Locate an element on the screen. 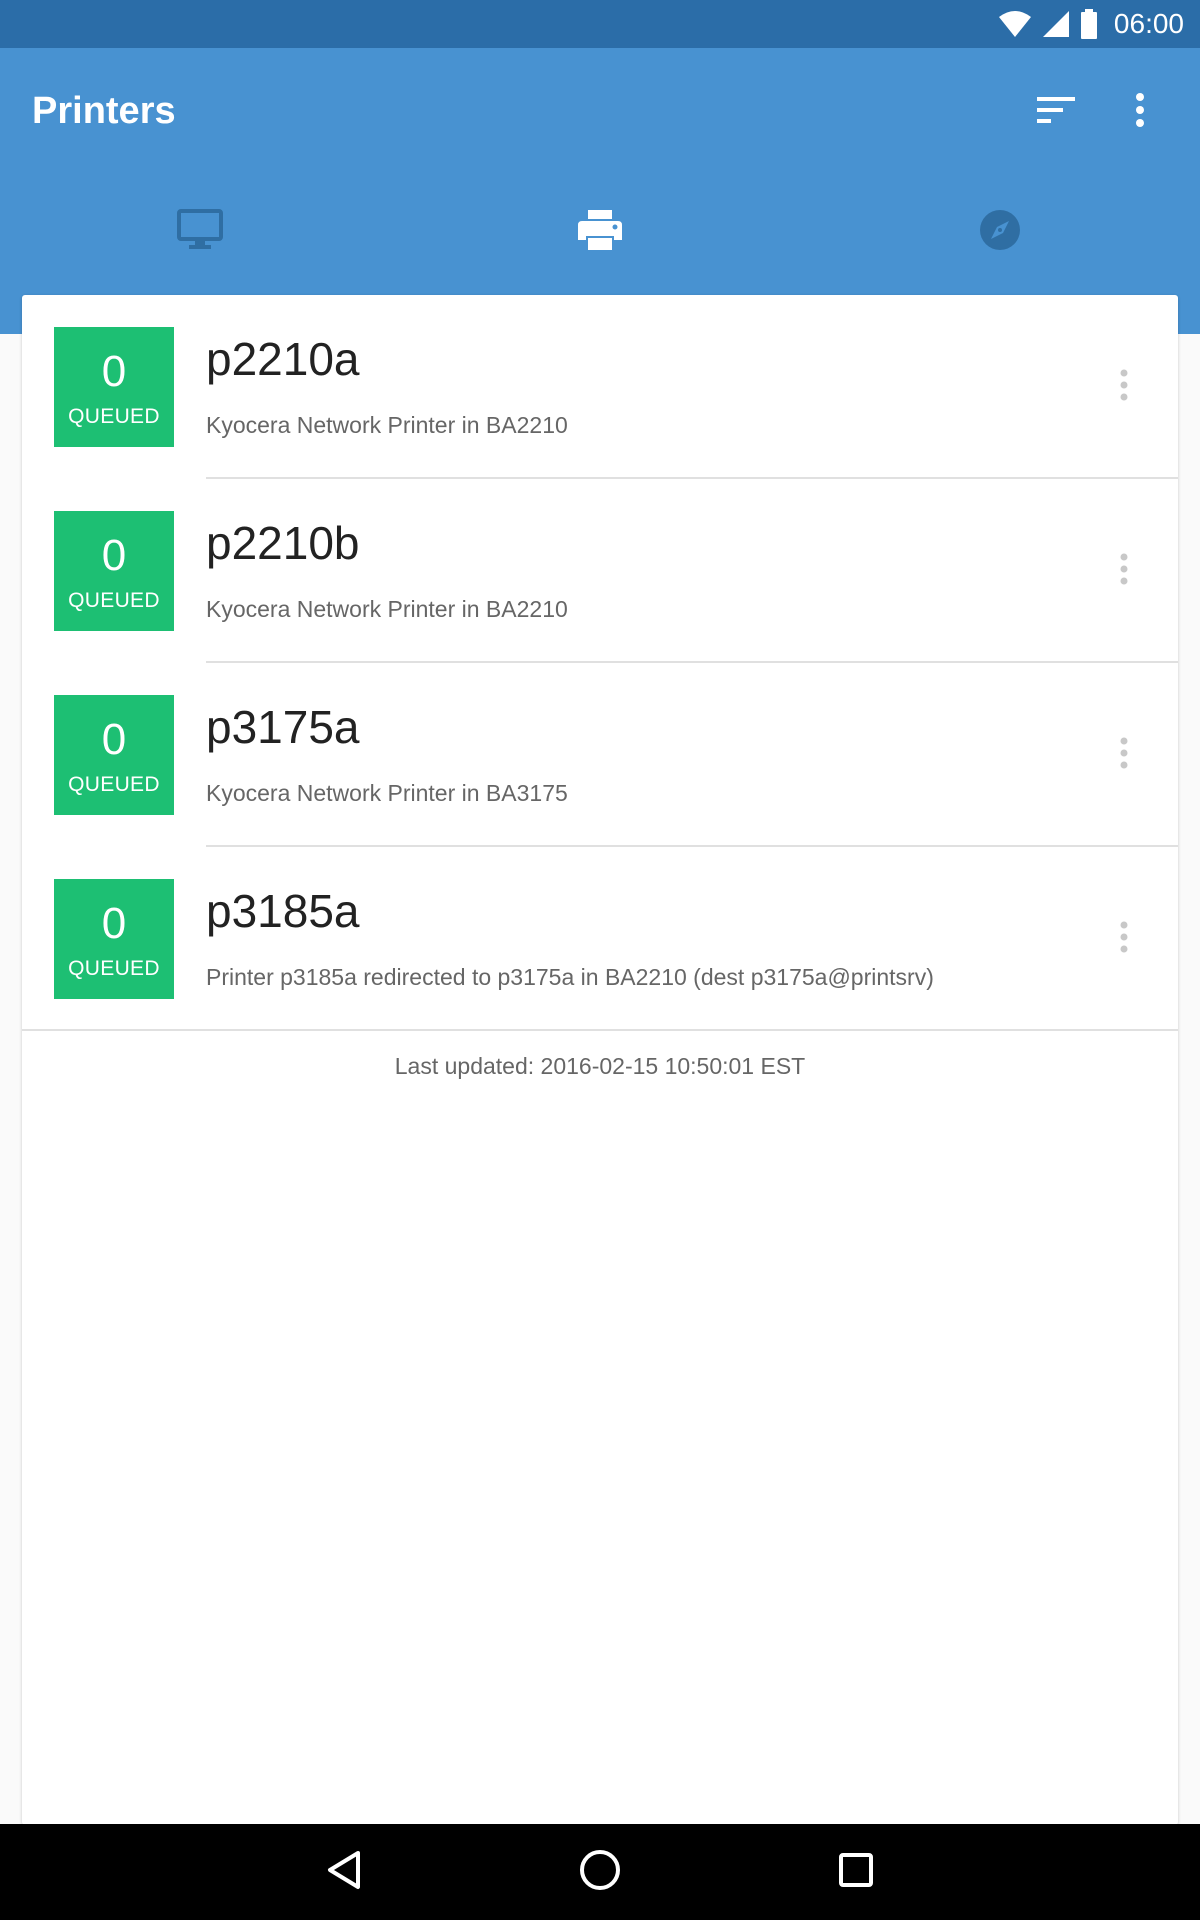  back-icon is located at coordinates (344, 1872).